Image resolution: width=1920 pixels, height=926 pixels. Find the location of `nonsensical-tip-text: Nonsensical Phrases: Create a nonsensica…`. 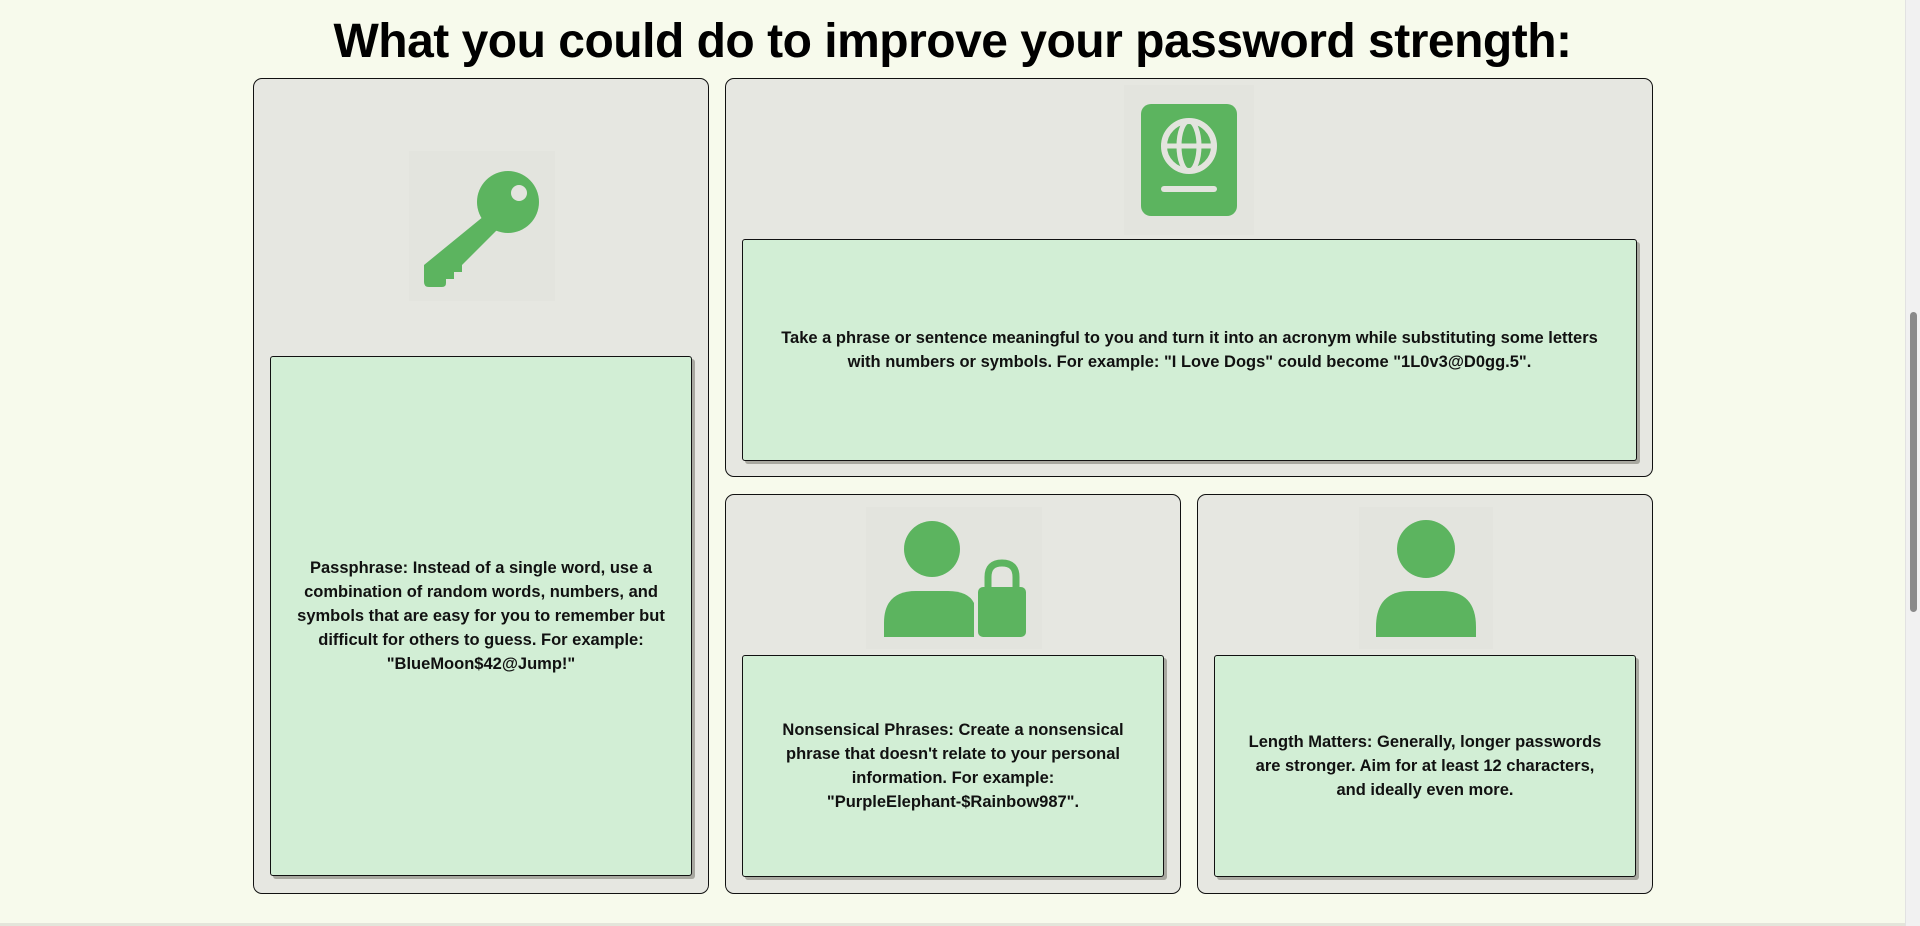

nonsensical-tip-text: Nonsensical Phrases: Create a nonsensica… is located at coordinates (953, 766).